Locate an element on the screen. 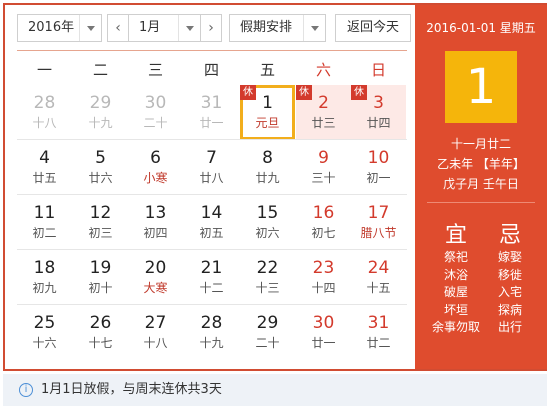 The image size is (550, 410). lunar-day: 廿九 is located at coordinates (267, 178).